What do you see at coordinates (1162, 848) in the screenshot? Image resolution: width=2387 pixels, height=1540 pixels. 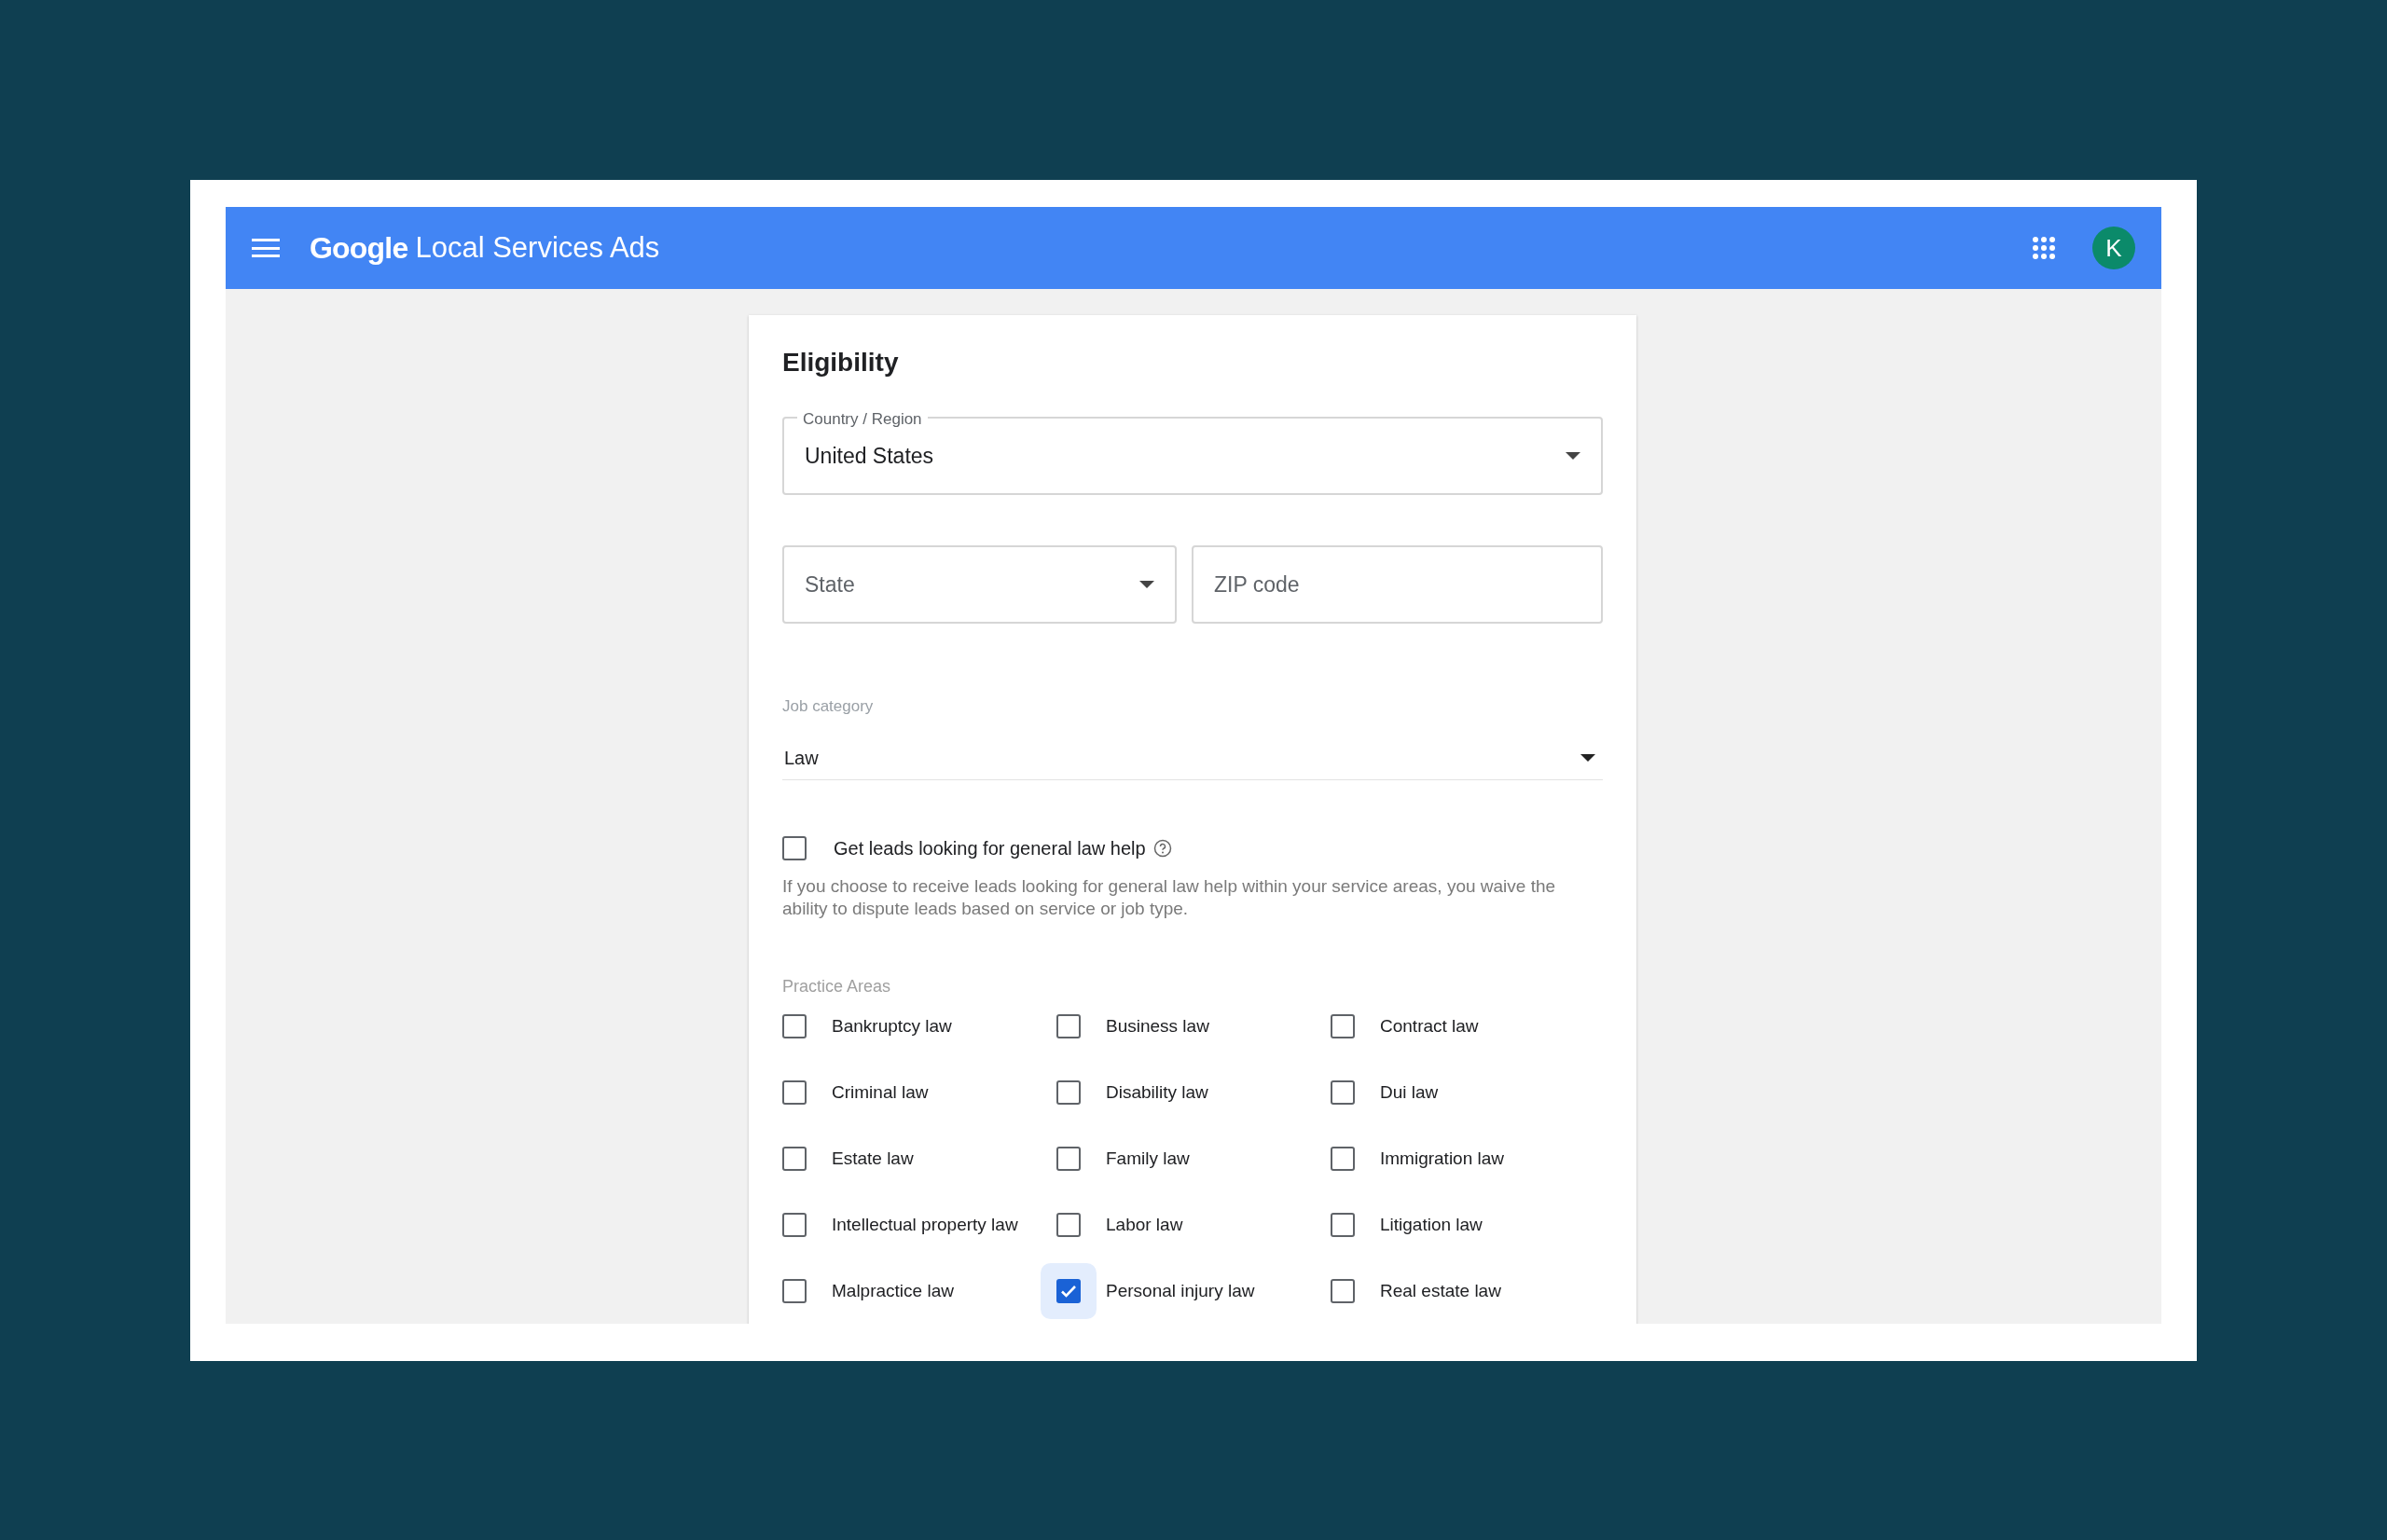 I see `help-icon` at bounding box center [1162, 848].